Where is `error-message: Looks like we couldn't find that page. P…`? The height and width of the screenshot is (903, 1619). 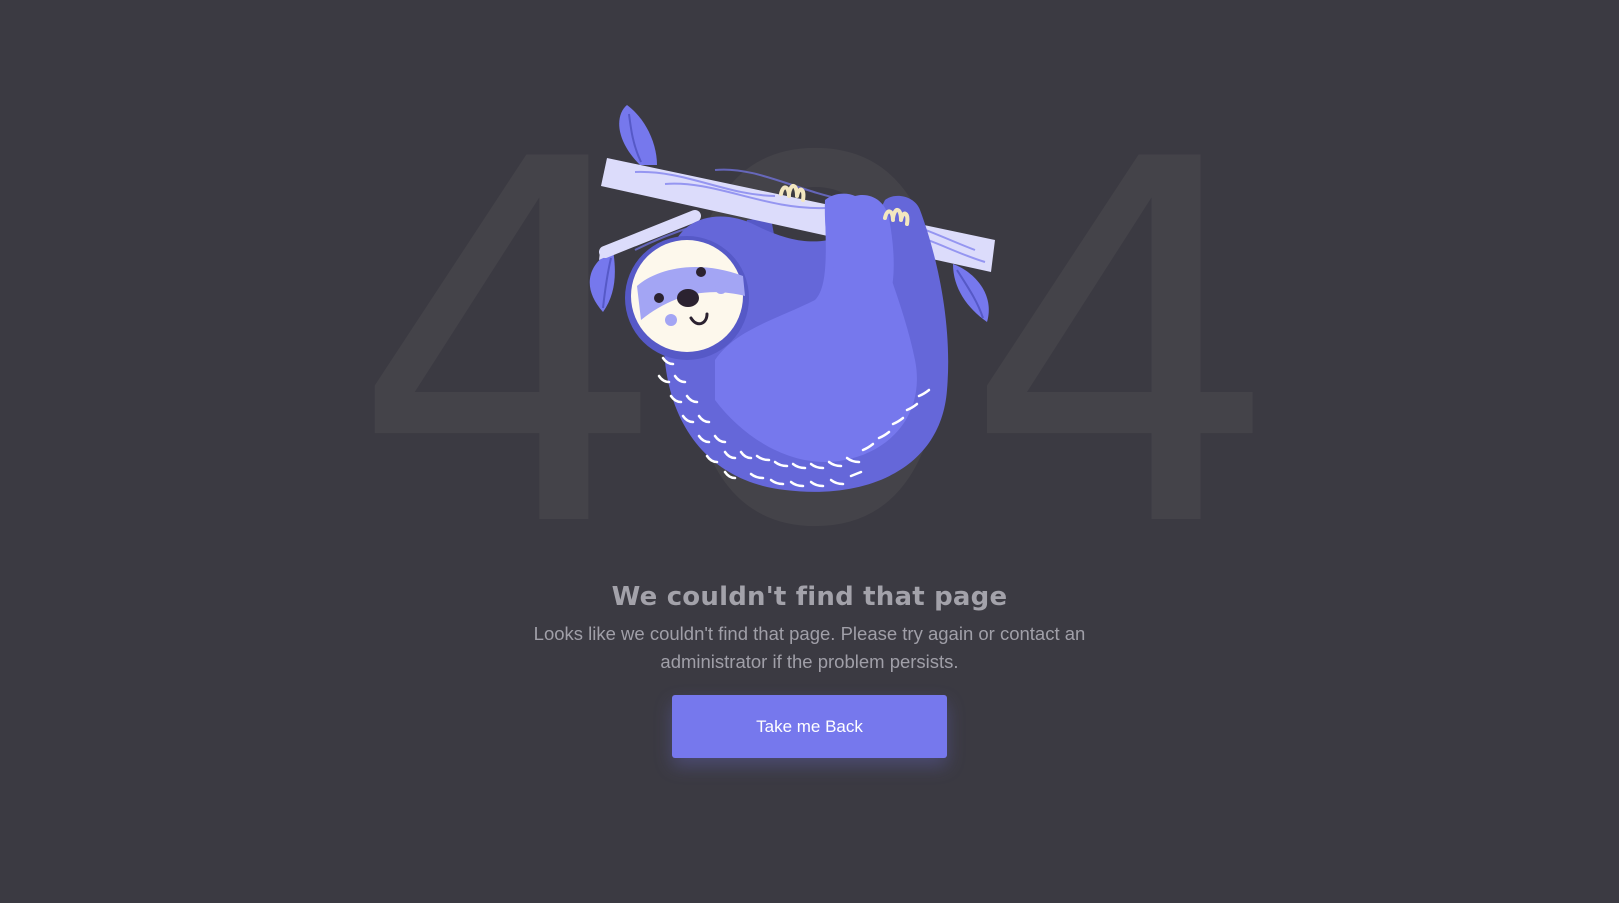 error-message: Looks like we couldn't find that page. P… is located at coordinates (809, 647).